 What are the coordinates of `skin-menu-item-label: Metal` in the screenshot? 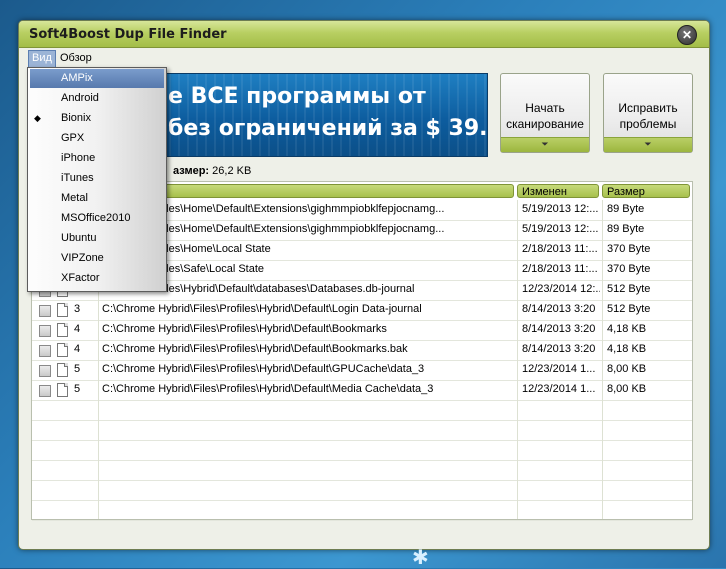 It's located at (74, 198).